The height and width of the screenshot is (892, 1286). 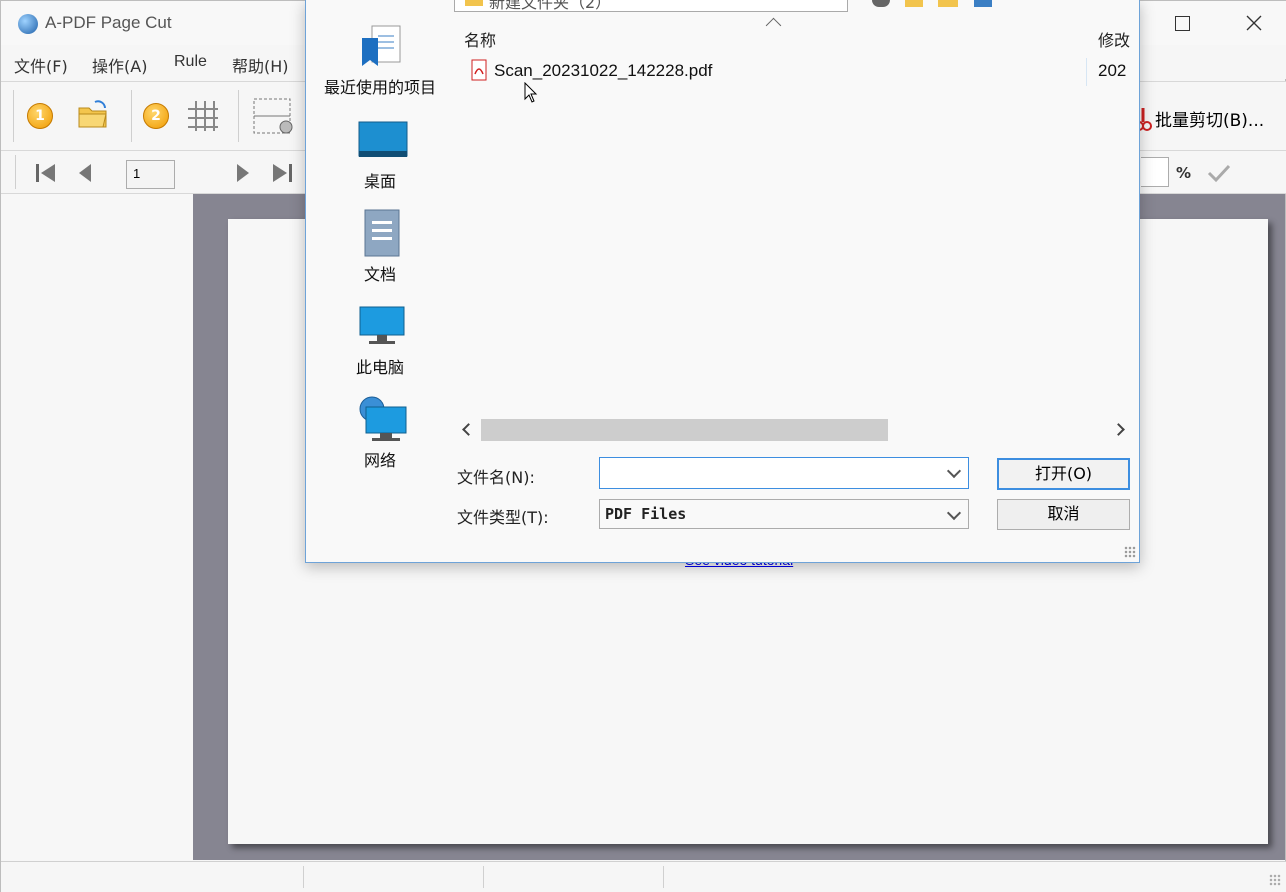 What do you see at coordinates (914, 3) in the screenshot?
I see `up-folder-icon` at bounding box center [914, 3].